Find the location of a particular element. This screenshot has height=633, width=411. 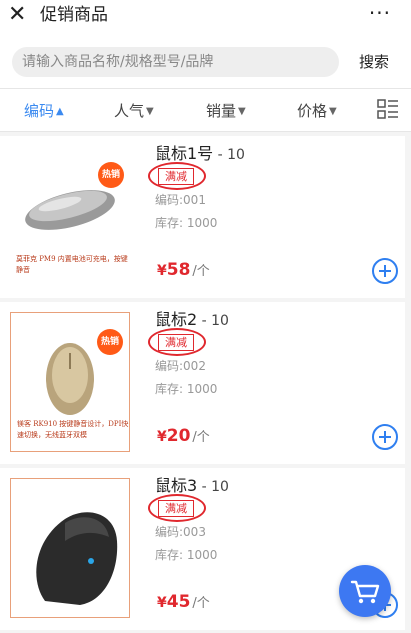

grid-list-icon is located at coordinates (388, 109).